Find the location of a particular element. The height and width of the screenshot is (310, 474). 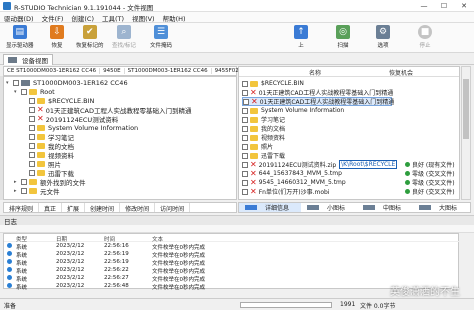

file-path: \K\Root\$RECYCLE is located at coordinates (368, 164).